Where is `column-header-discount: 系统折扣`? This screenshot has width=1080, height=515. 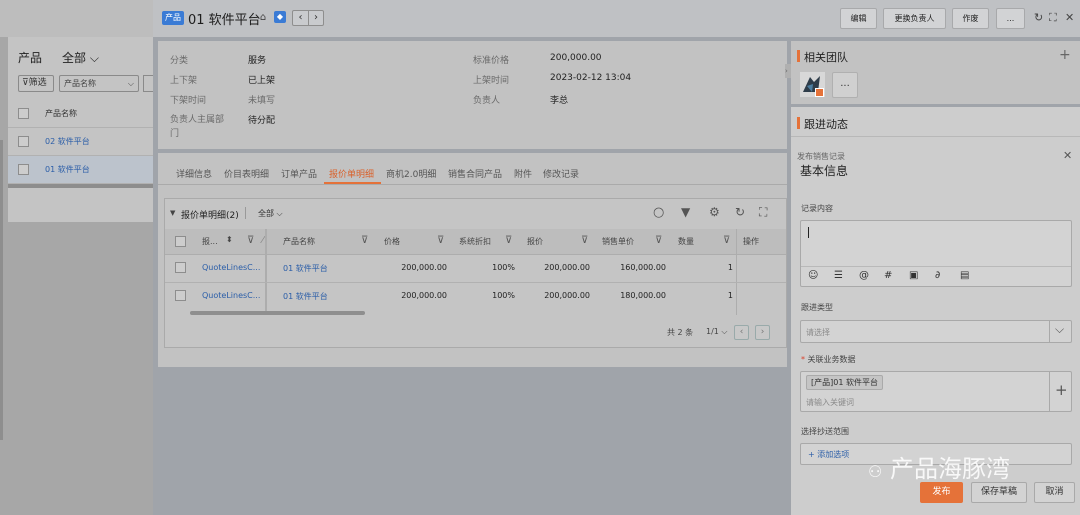
column-header-discount: 系统折扣 is located at coordinates (475, 241).